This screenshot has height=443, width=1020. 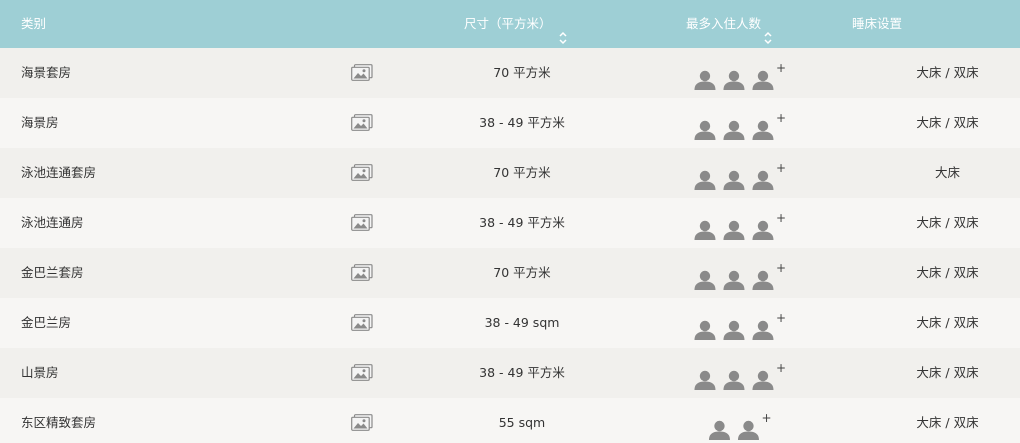 I want to click on header-size: 尺寸（平方米）, so click(x=515, y=24).